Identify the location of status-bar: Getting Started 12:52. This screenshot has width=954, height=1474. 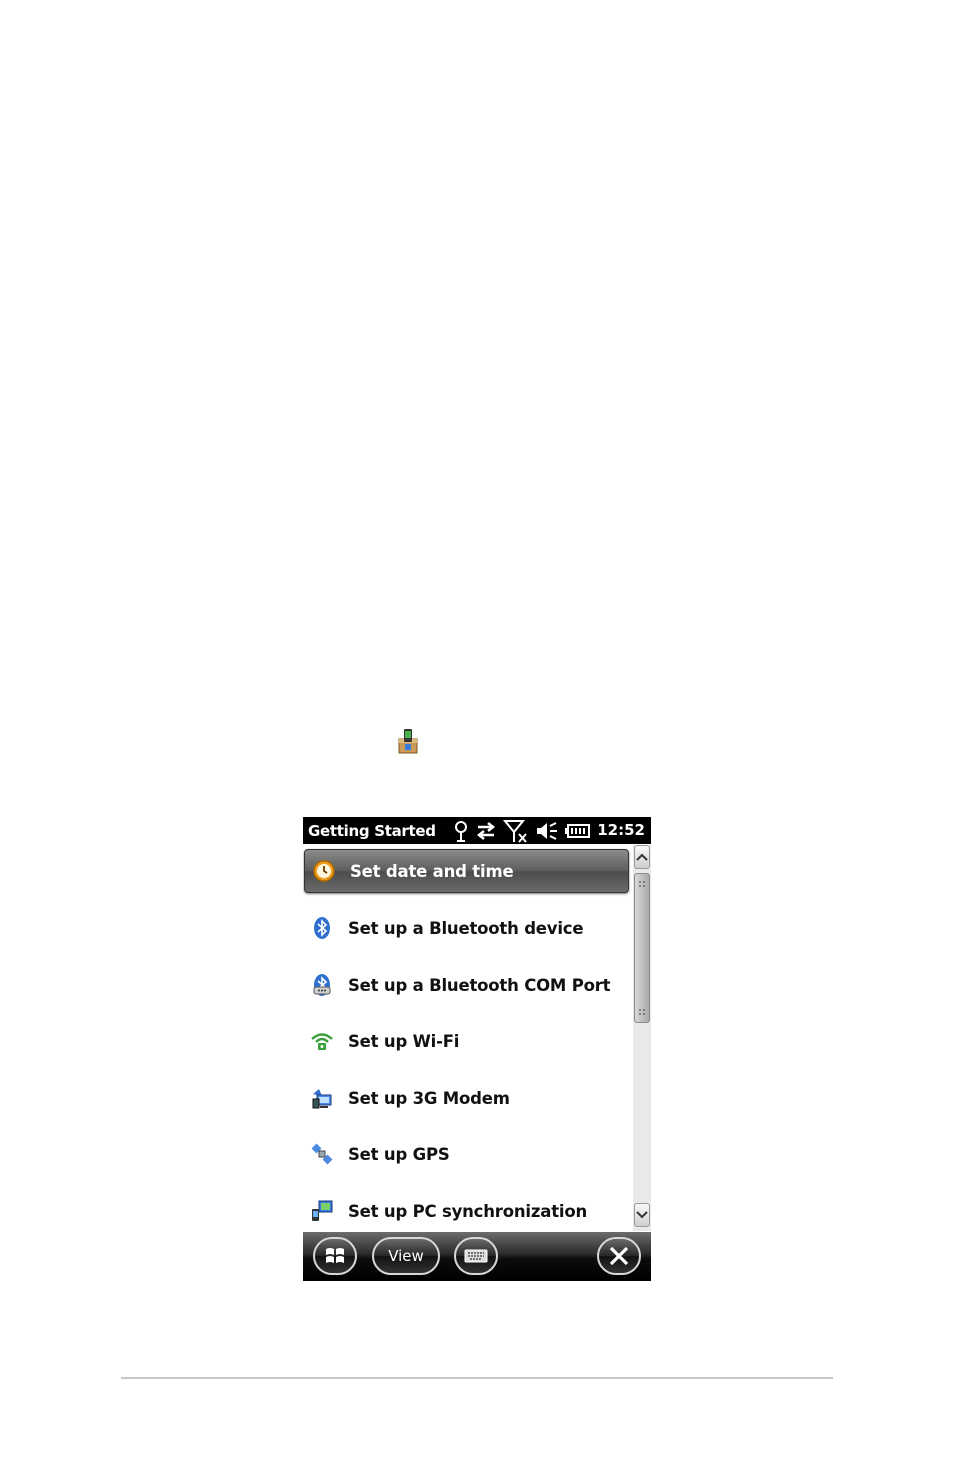
(477, 830).